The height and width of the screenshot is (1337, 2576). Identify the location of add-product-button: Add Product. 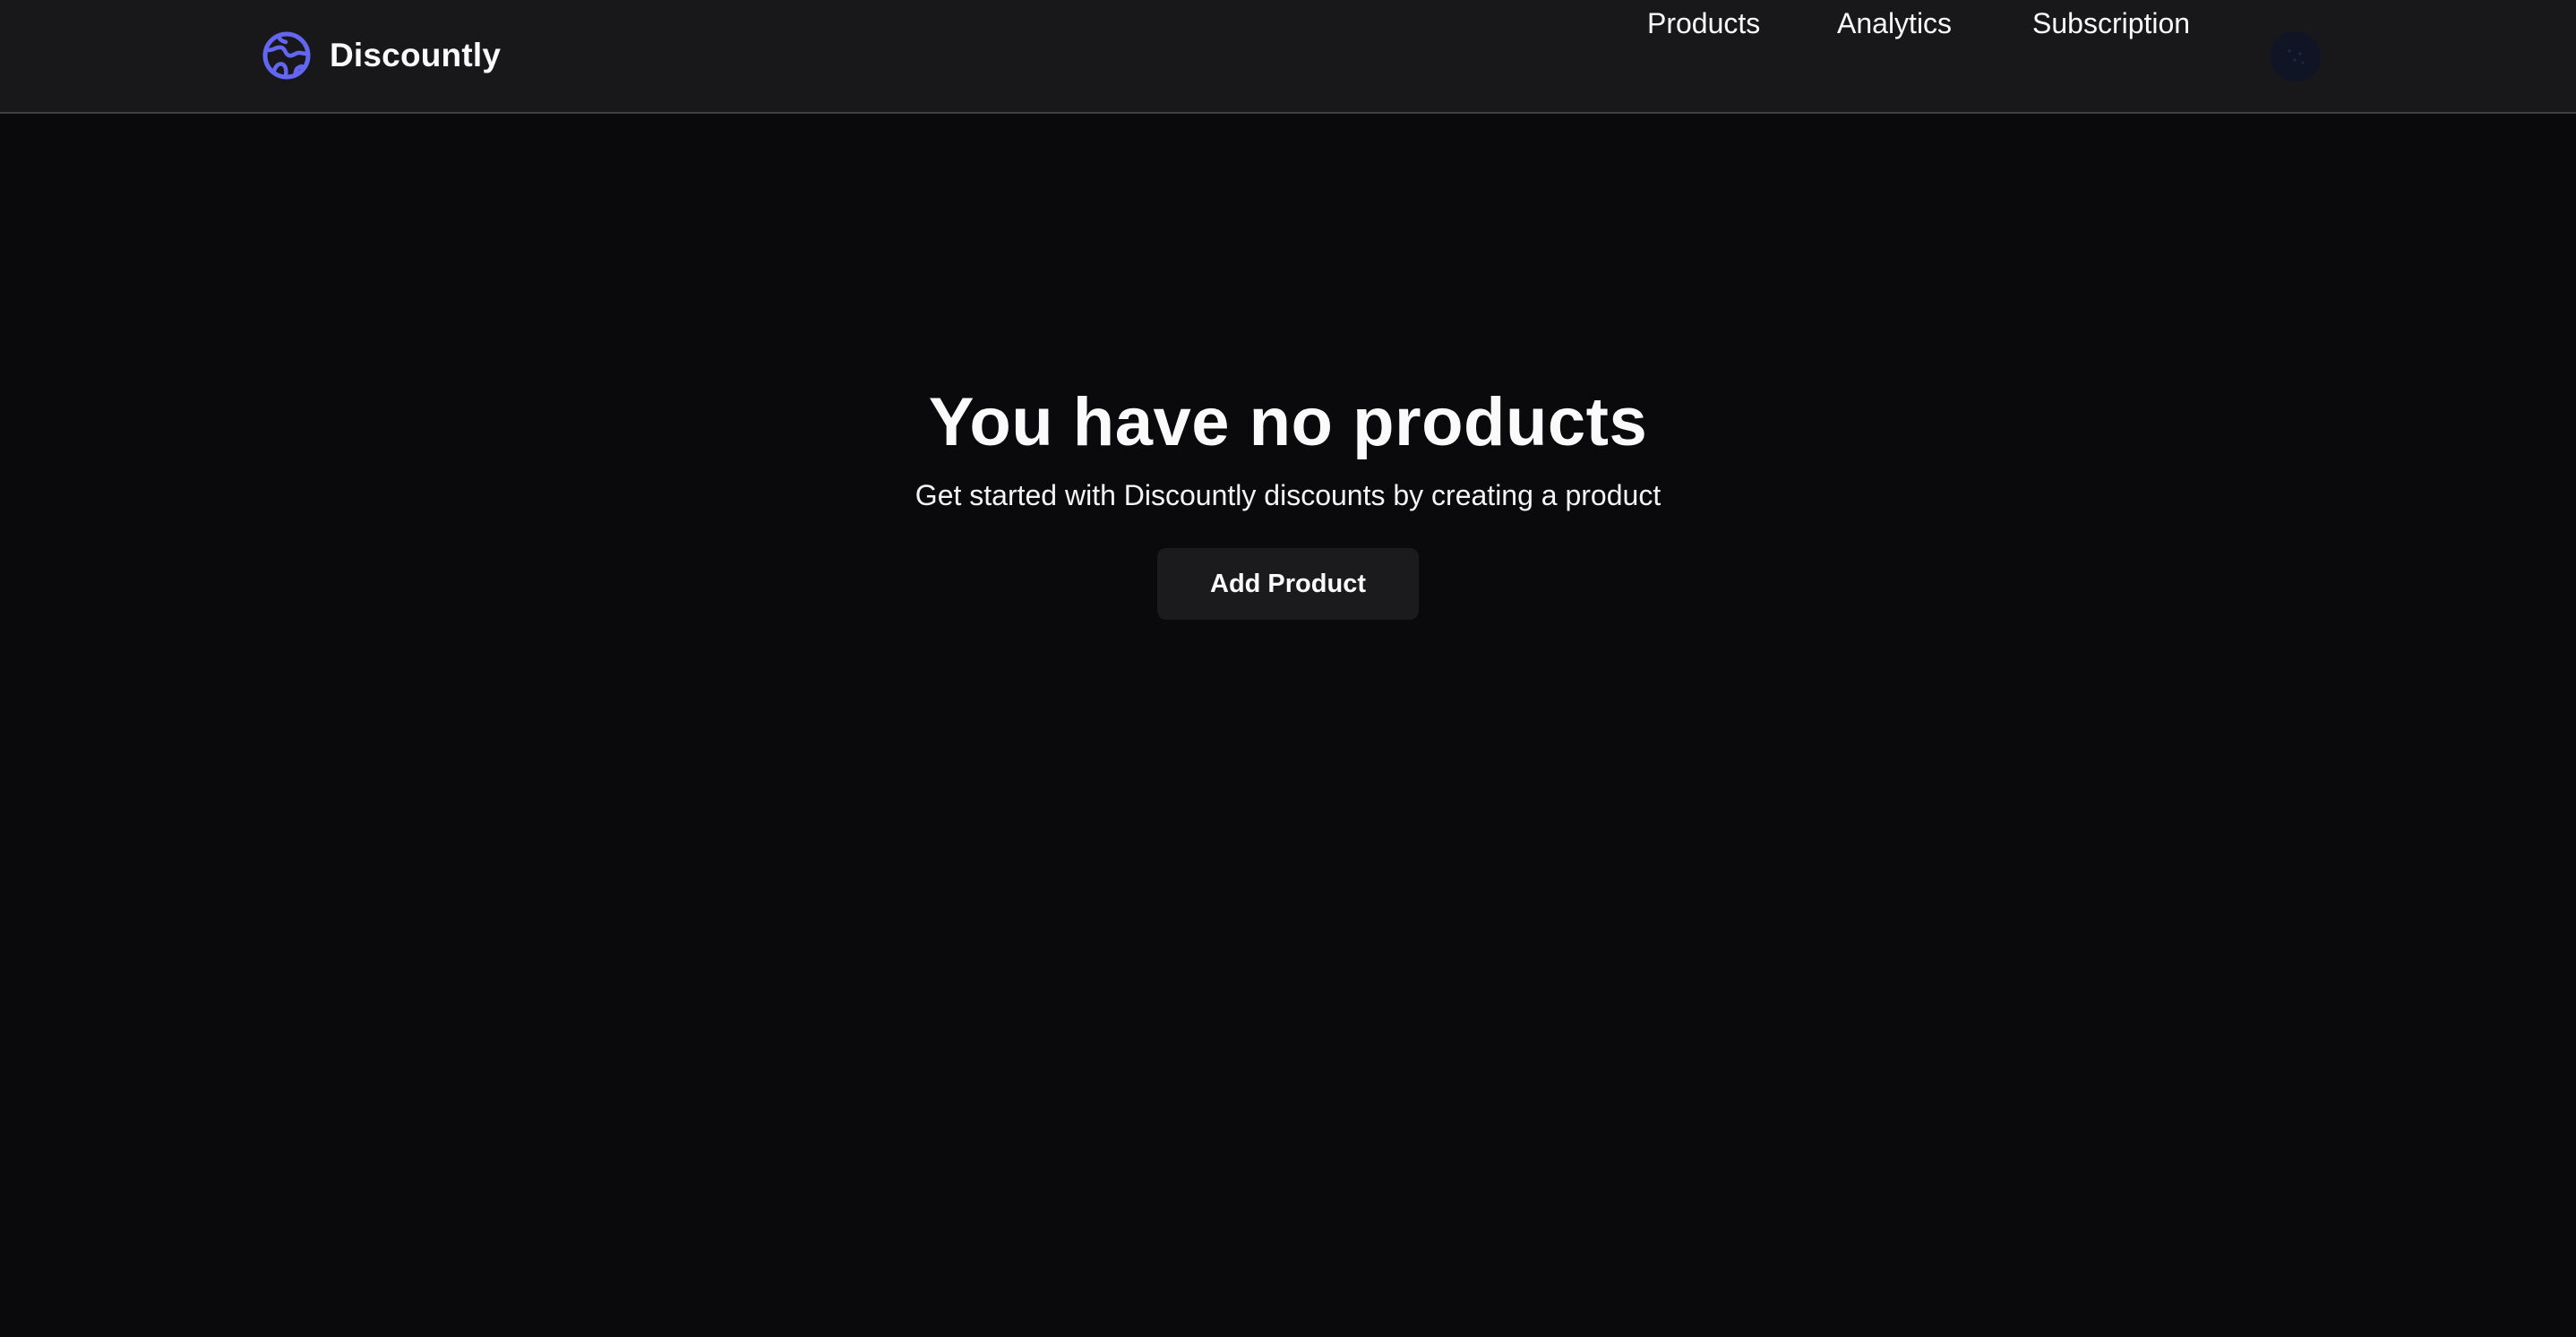
(1288, 584).